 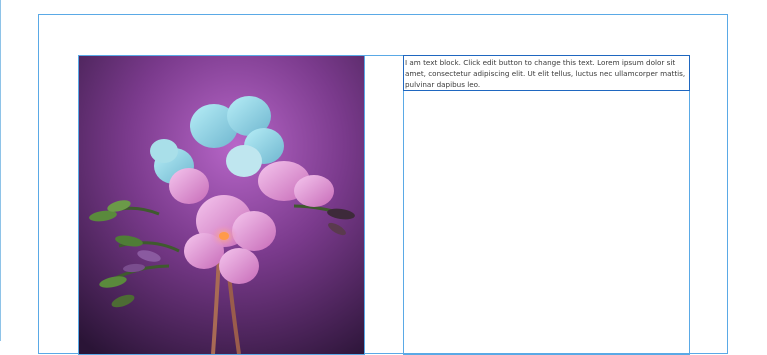 I want to click on spacer-column, so click(x=384, y=205).